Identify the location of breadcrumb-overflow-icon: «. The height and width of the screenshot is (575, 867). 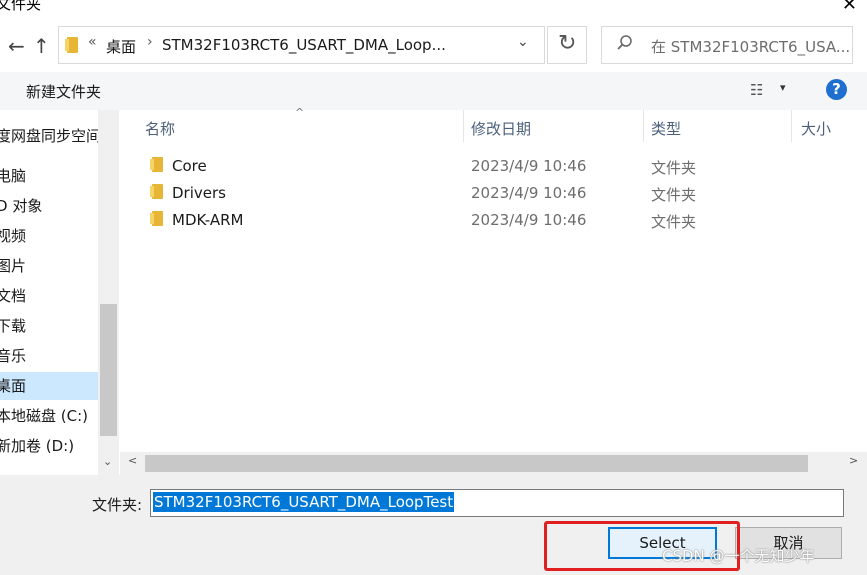
(92, 42).